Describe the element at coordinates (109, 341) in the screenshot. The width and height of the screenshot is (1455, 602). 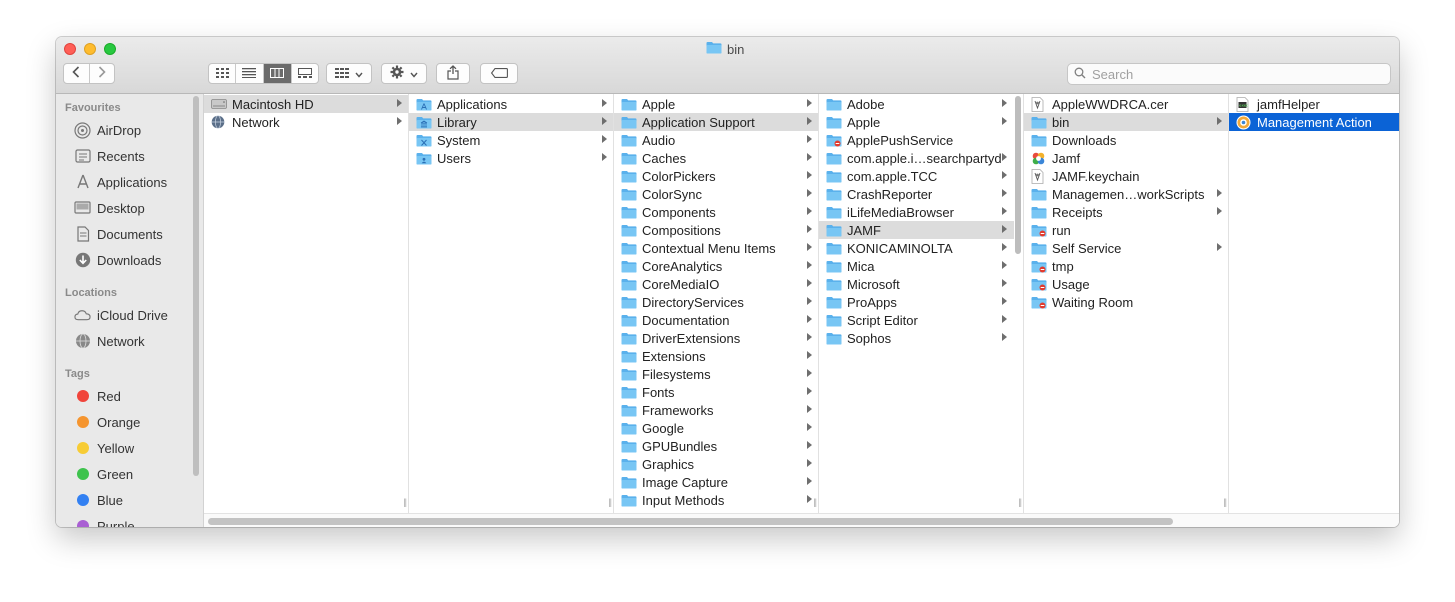
I see `sidebar-item-network: Network` at that location.